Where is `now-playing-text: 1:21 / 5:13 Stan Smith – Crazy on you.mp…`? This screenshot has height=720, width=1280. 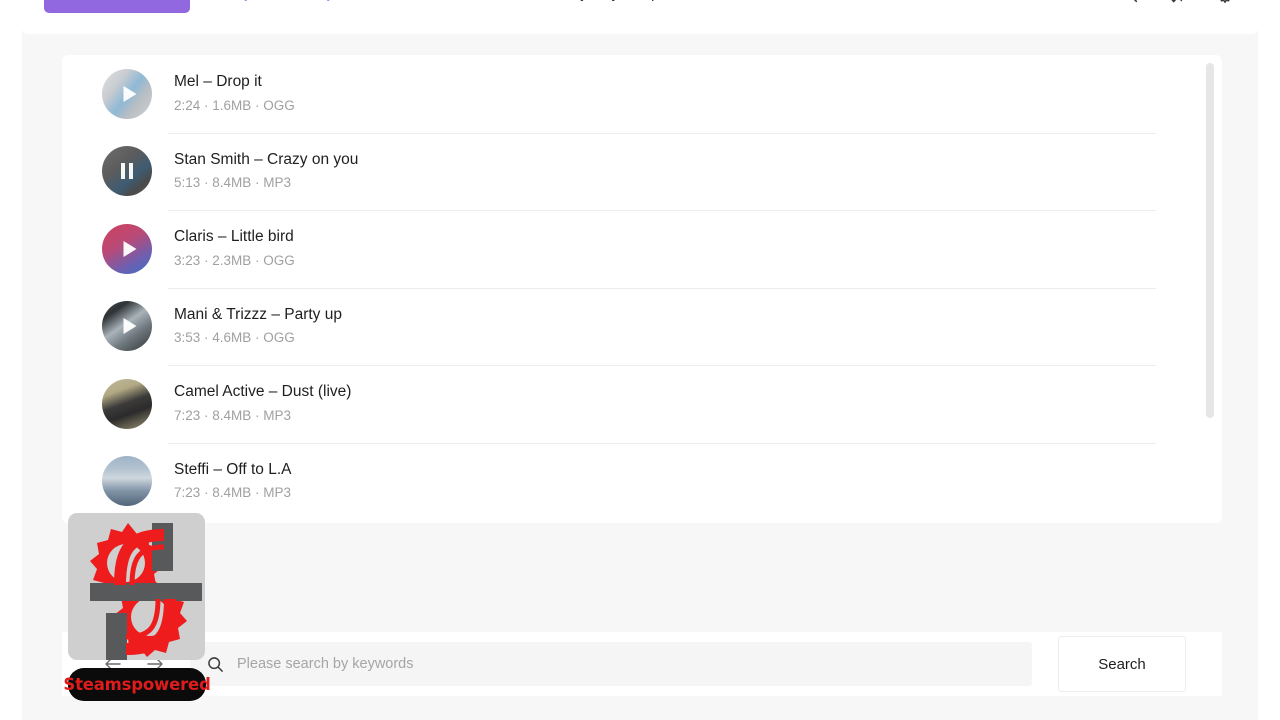 now-playing-text: 1:21 / 5:13 Stan Smith – Crazy on you.mp… is located at coordinates (528, 1).